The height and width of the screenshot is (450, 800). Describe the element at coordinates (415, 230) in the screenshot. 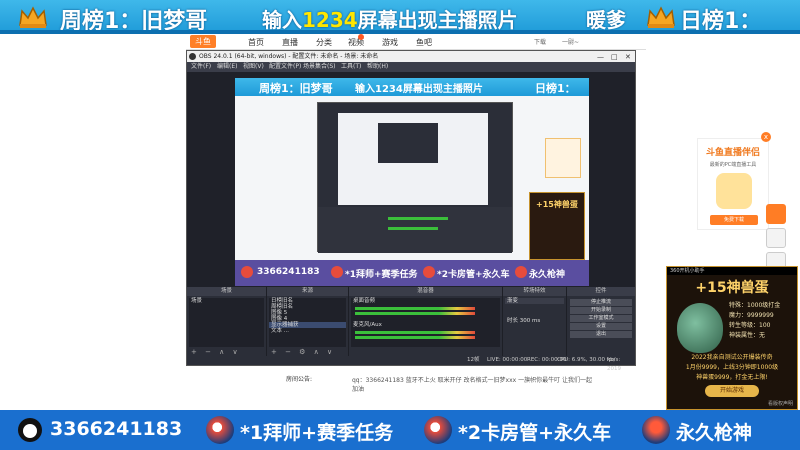

I see `nested-docks` at that location.